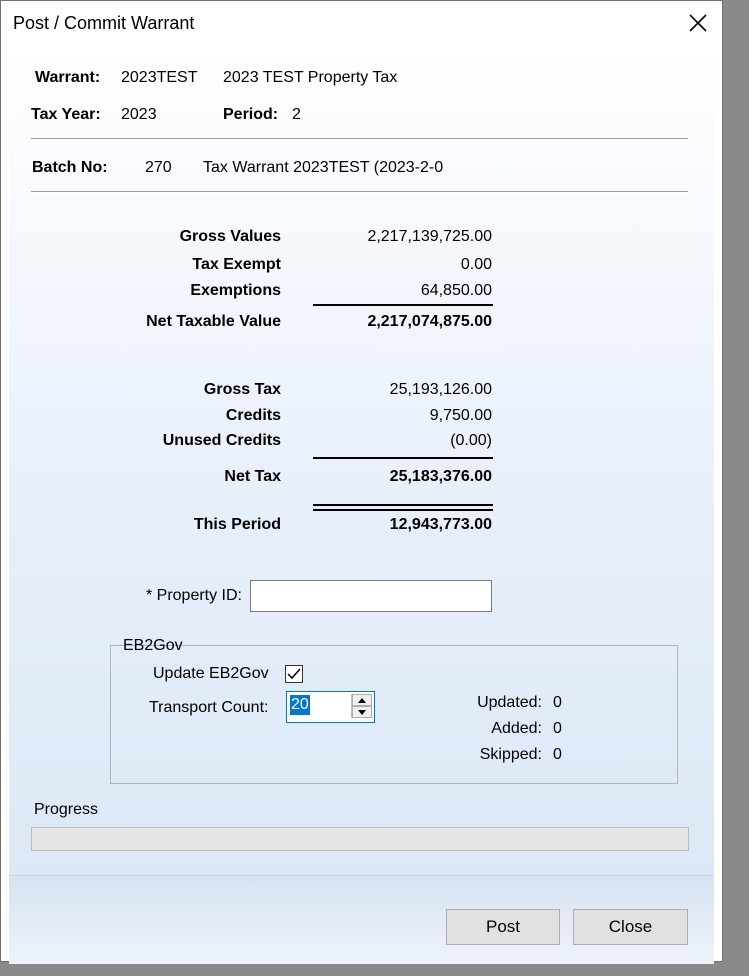 The height and width of the screenshot is (976, 749). Describe the element at coordinates (193, 595) in the screenshot. I see `property-id-label: * Property ID:` at that location.